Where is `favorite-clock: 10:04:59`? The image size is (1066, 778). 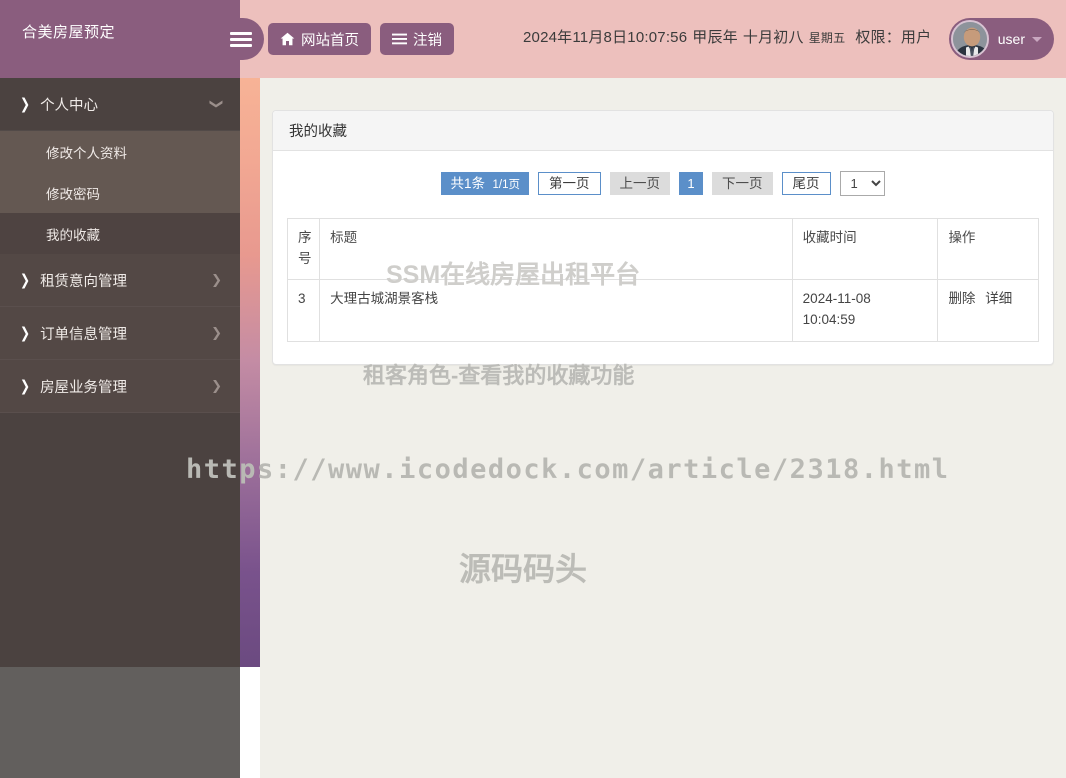
favorite-clock: 10:04:59 is located at coordinates (829, 319).